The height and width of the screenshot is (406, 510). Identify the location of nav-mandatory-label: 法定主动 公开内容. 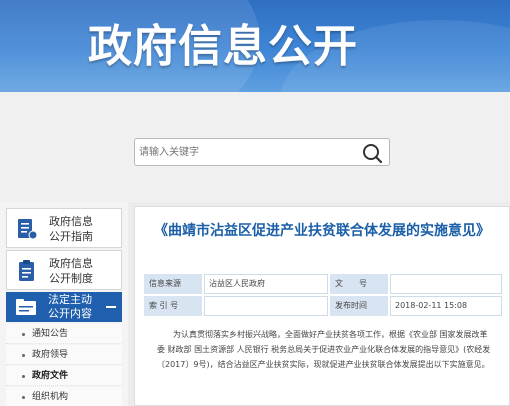
(70, 307).